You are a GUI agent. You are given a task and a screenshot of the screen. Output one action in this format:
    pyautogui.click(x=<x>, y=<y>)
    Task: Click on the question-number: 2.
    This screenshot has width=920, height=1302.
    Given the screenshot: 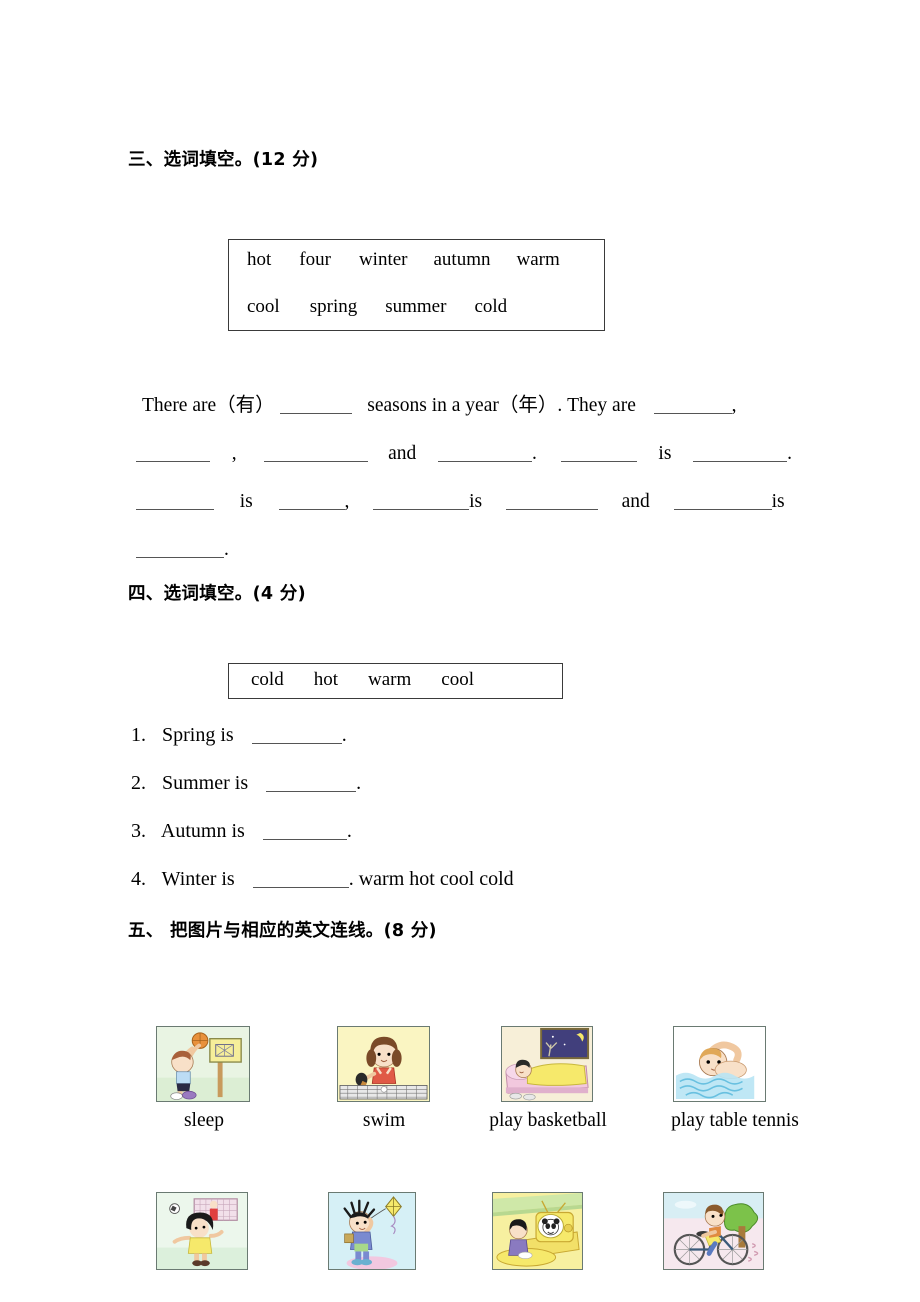 What is the action you would take?
    pyautogui.click(x=138, y=783)
    